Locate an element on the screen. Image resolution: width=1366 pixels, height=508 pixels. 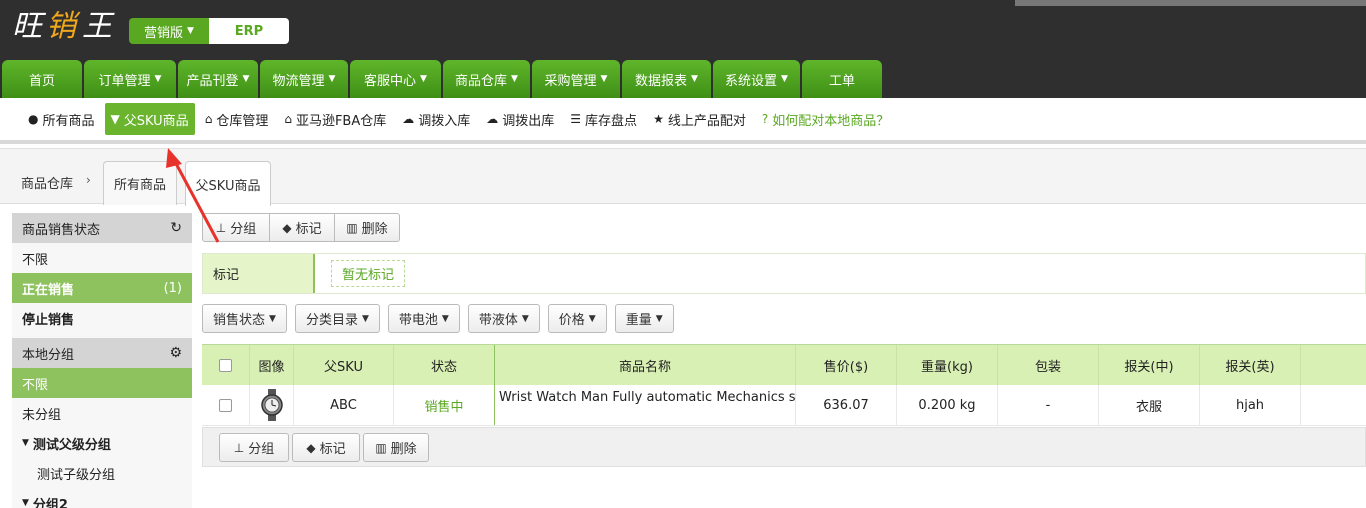
brand-logo: 旺 销 王 is located at coordinates (66, 24).